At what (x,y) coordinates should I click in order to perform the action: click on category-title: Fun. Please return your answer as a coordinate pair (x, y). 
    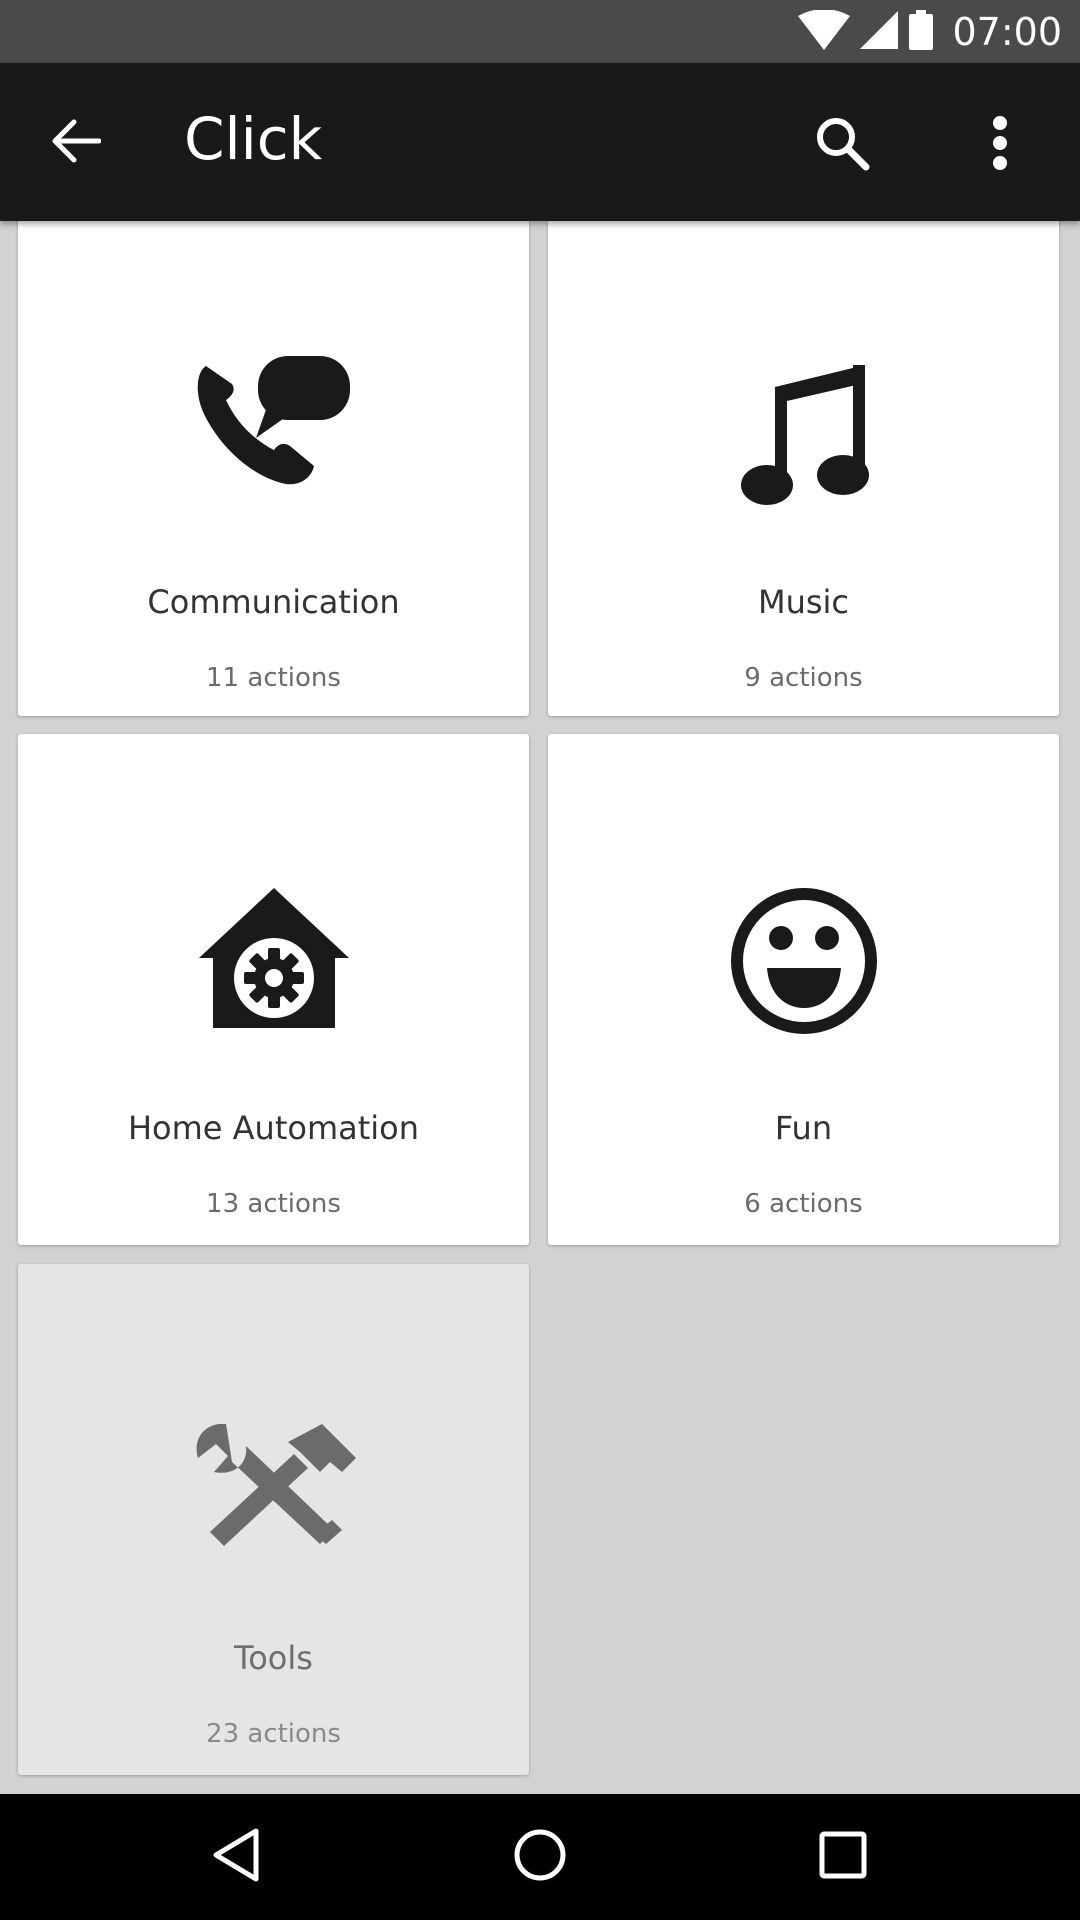
    Looking at the image, I should click on (803, 1128).